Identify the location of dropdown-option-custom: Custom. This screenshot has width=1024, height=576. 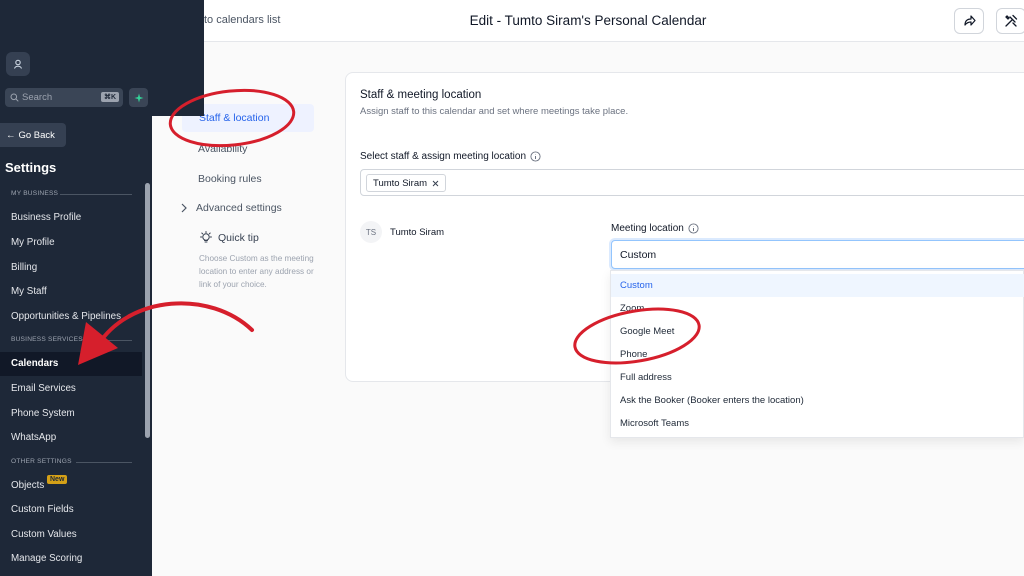
(817, 285).